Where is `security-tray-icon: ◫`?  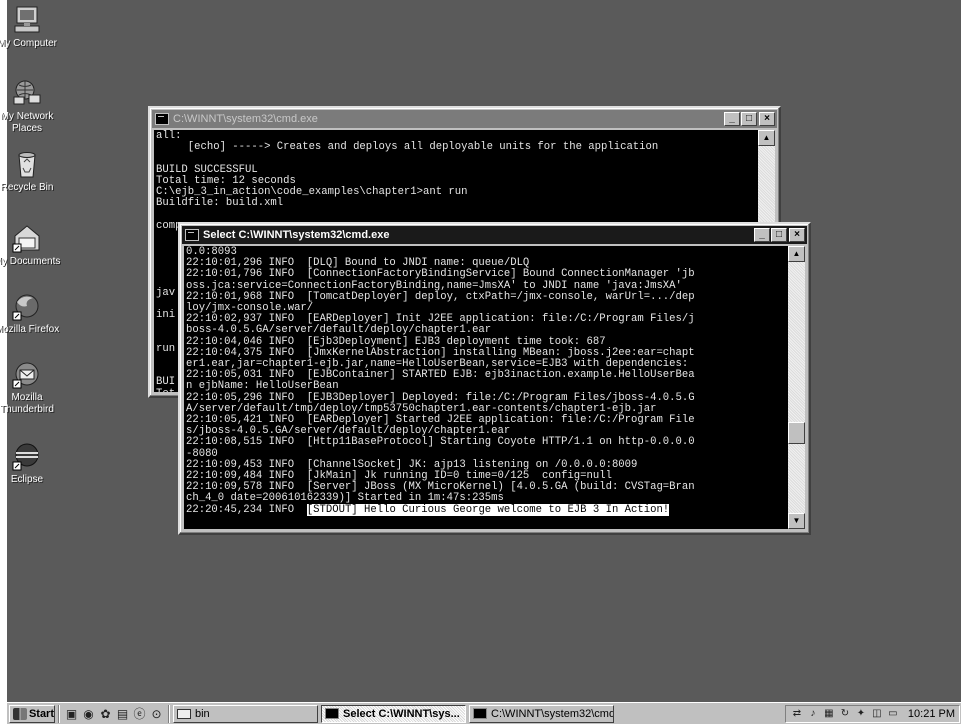 security-tray-icon: ◫ is located at coordinates (877, 714).